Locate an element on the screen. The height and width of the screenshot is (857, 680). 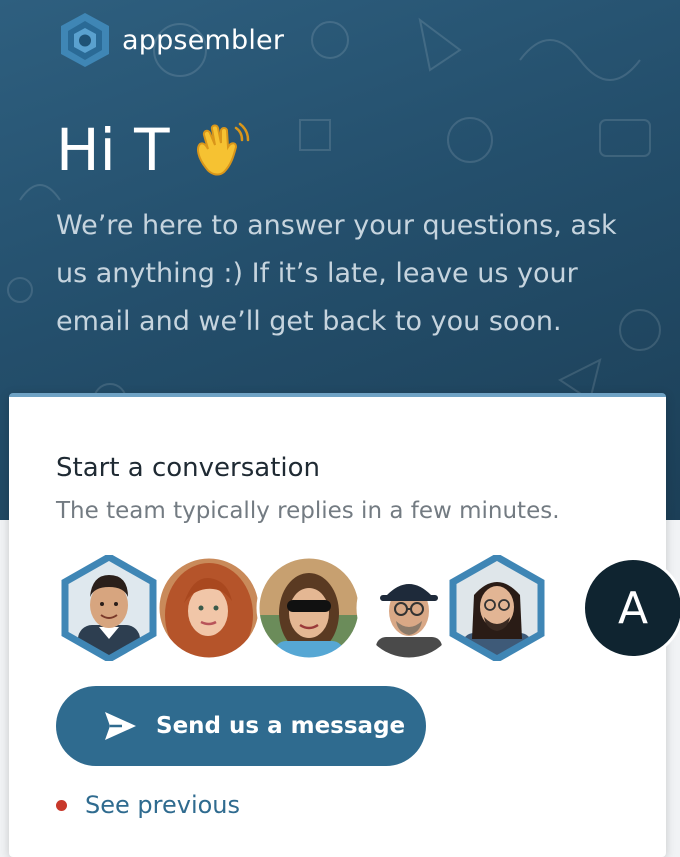
brand: appsembler is located at coordinates (170, 40).